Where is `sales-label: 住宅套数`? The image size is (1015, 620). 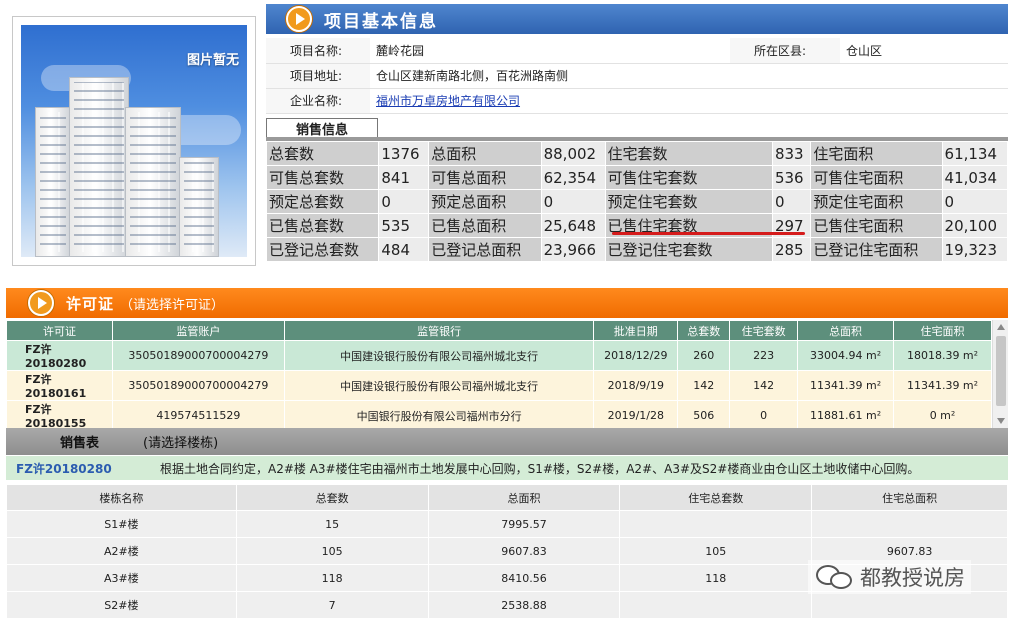
sales-label: 住宅套数 is located at coordinates (688, 153).